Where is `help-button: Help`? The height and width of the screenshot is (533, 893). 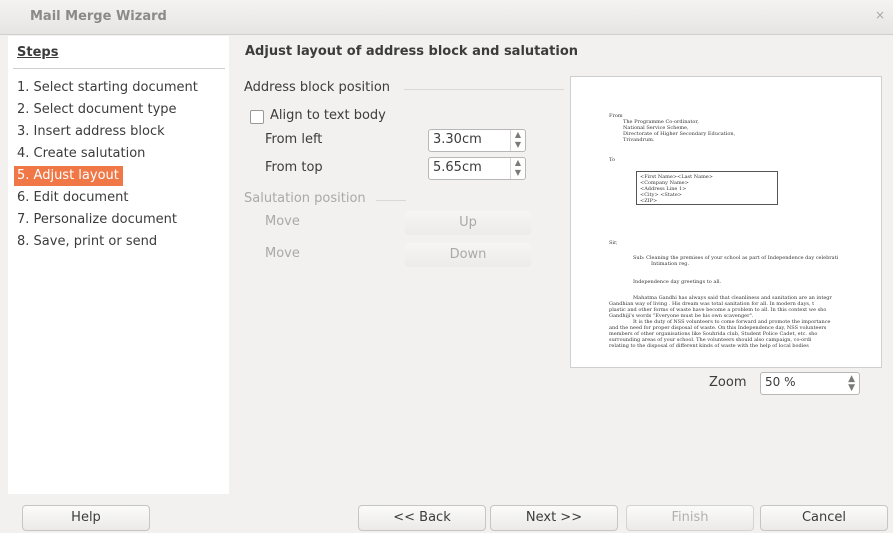 help-button: Help is located at coordinates (86, 518).